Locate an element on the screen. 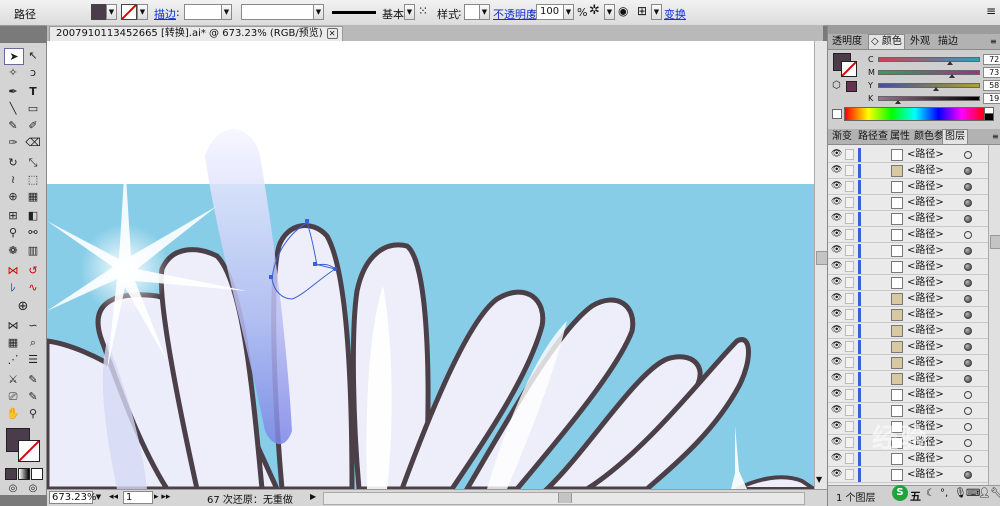 The height and width of the screenshot is (506, 1000). pen-tool-icon: ✒ is located at coordinates (13, 91).